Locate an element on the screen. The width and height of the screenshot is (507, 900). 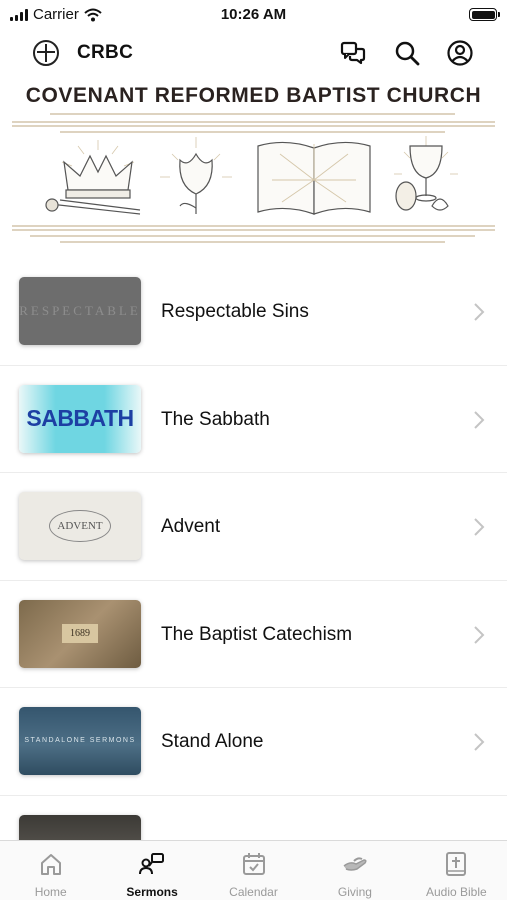
app-title: CRBC is located at coordinates (105, 52).